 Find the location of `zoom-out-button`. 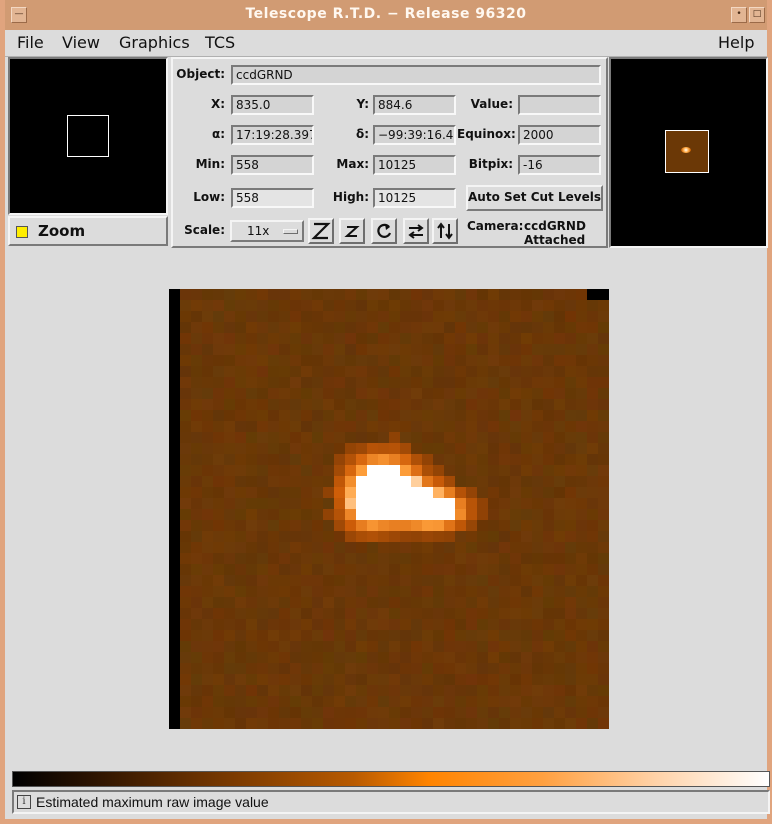

zoom-out-button is located at coordinates (352, 231).